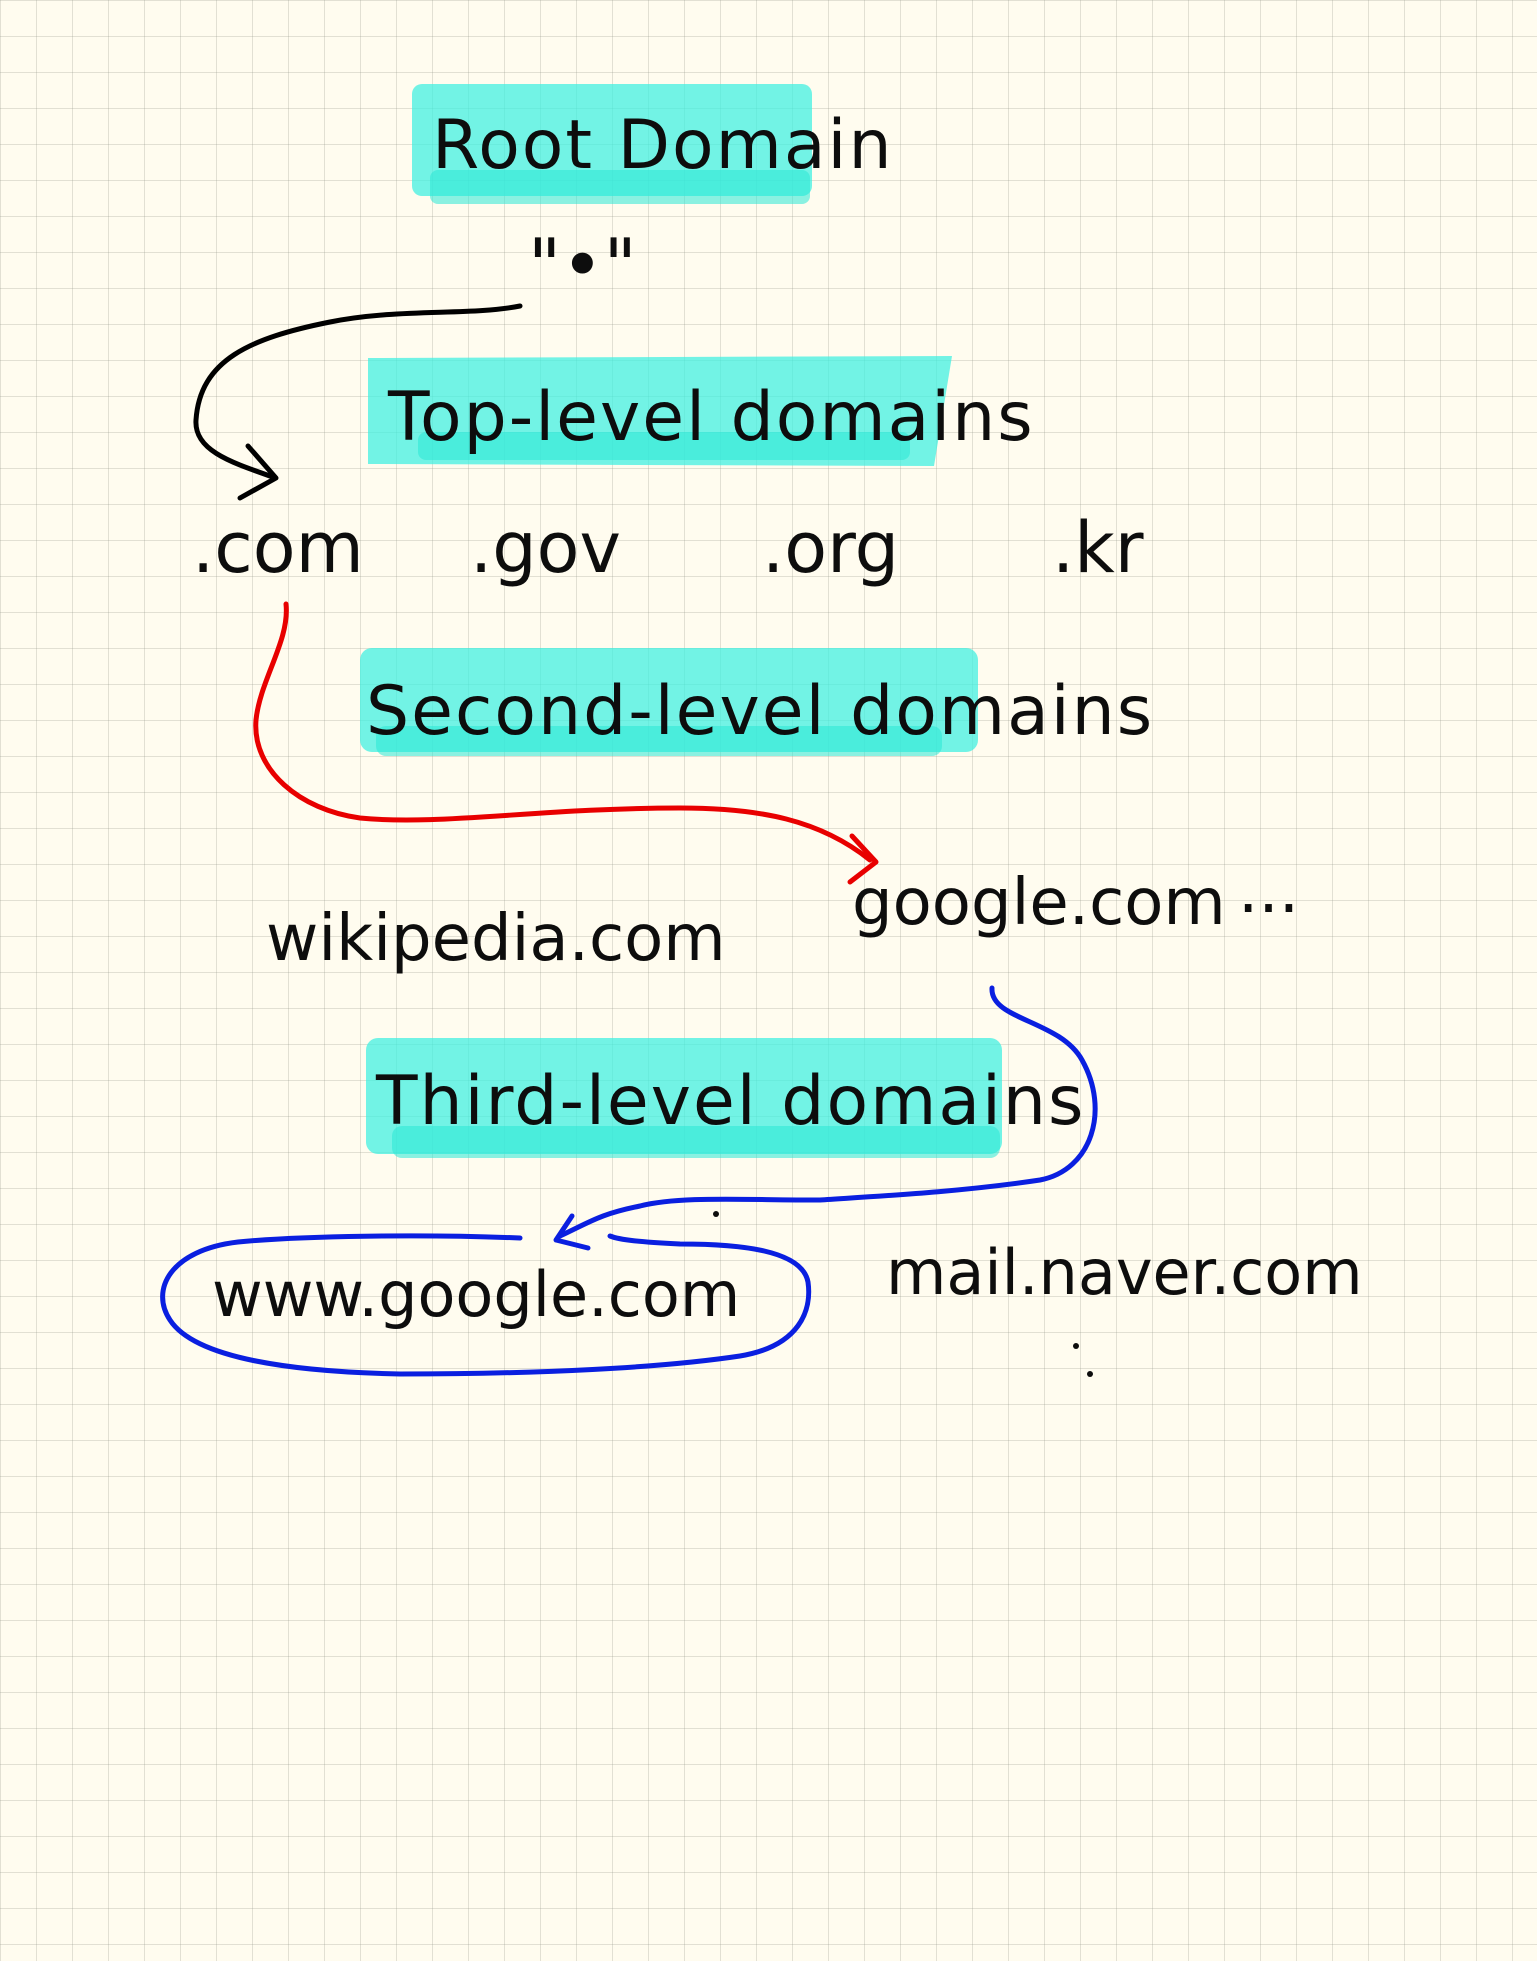 This screenshot has height=1961, width=1537. What do you see at coordinates (545, 548) in the screenshot?
I see `tld-gov: .gov` at bounding box center [545, 548].